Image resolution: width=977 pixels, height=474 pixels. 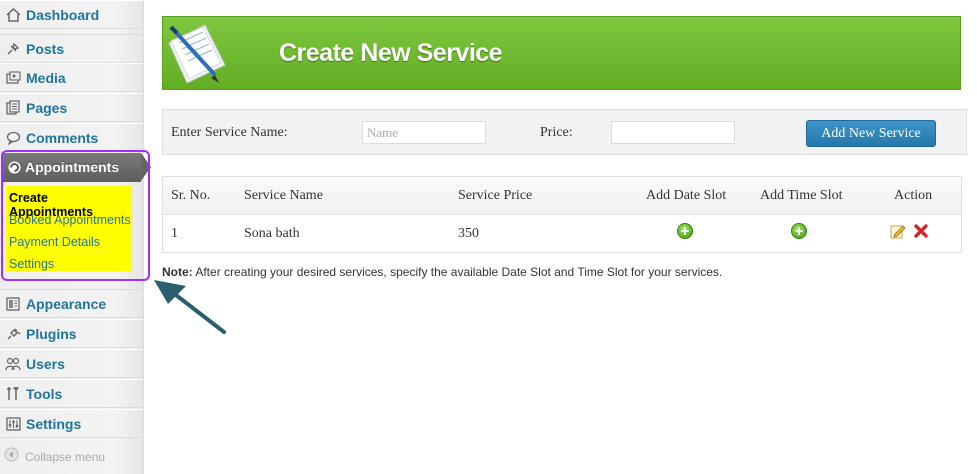 What do you see at coordinates (229, 132) in the screenshot?
I see `service-name-label: Enter Service Name:` at bounding box center [229, 132].